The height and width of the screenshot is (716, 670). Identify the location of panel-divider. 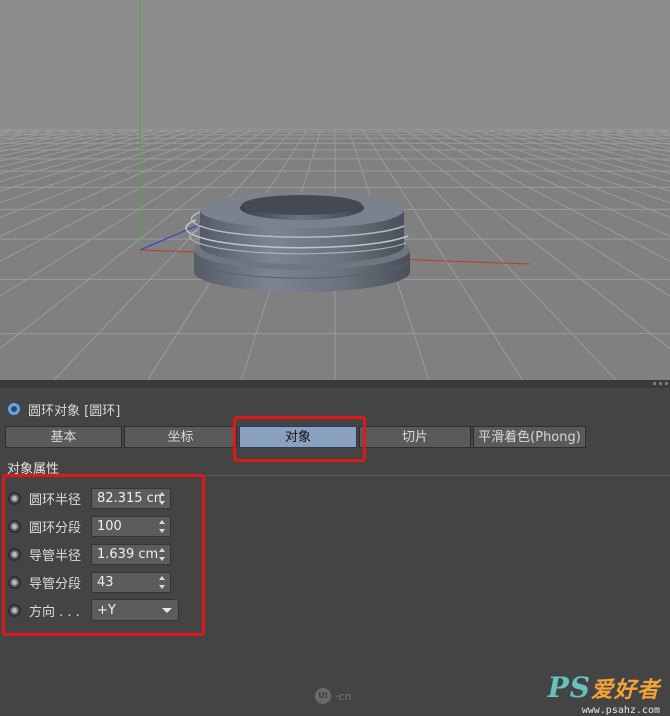
(335, 384).